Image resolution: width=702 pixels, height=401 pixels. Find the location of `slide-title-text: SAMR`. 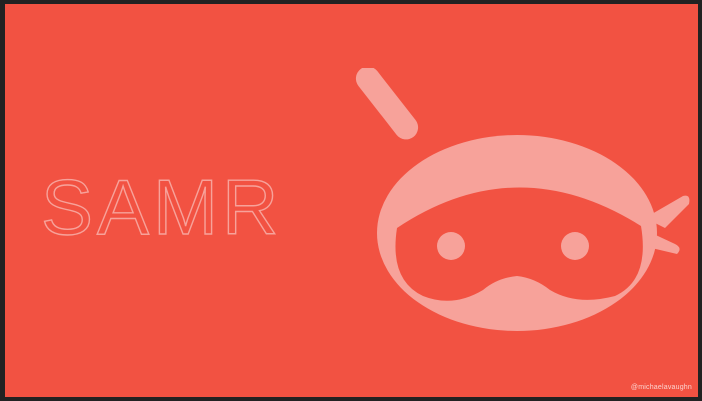

slide-title-text: SAMR is located at coordinates (161, 207).